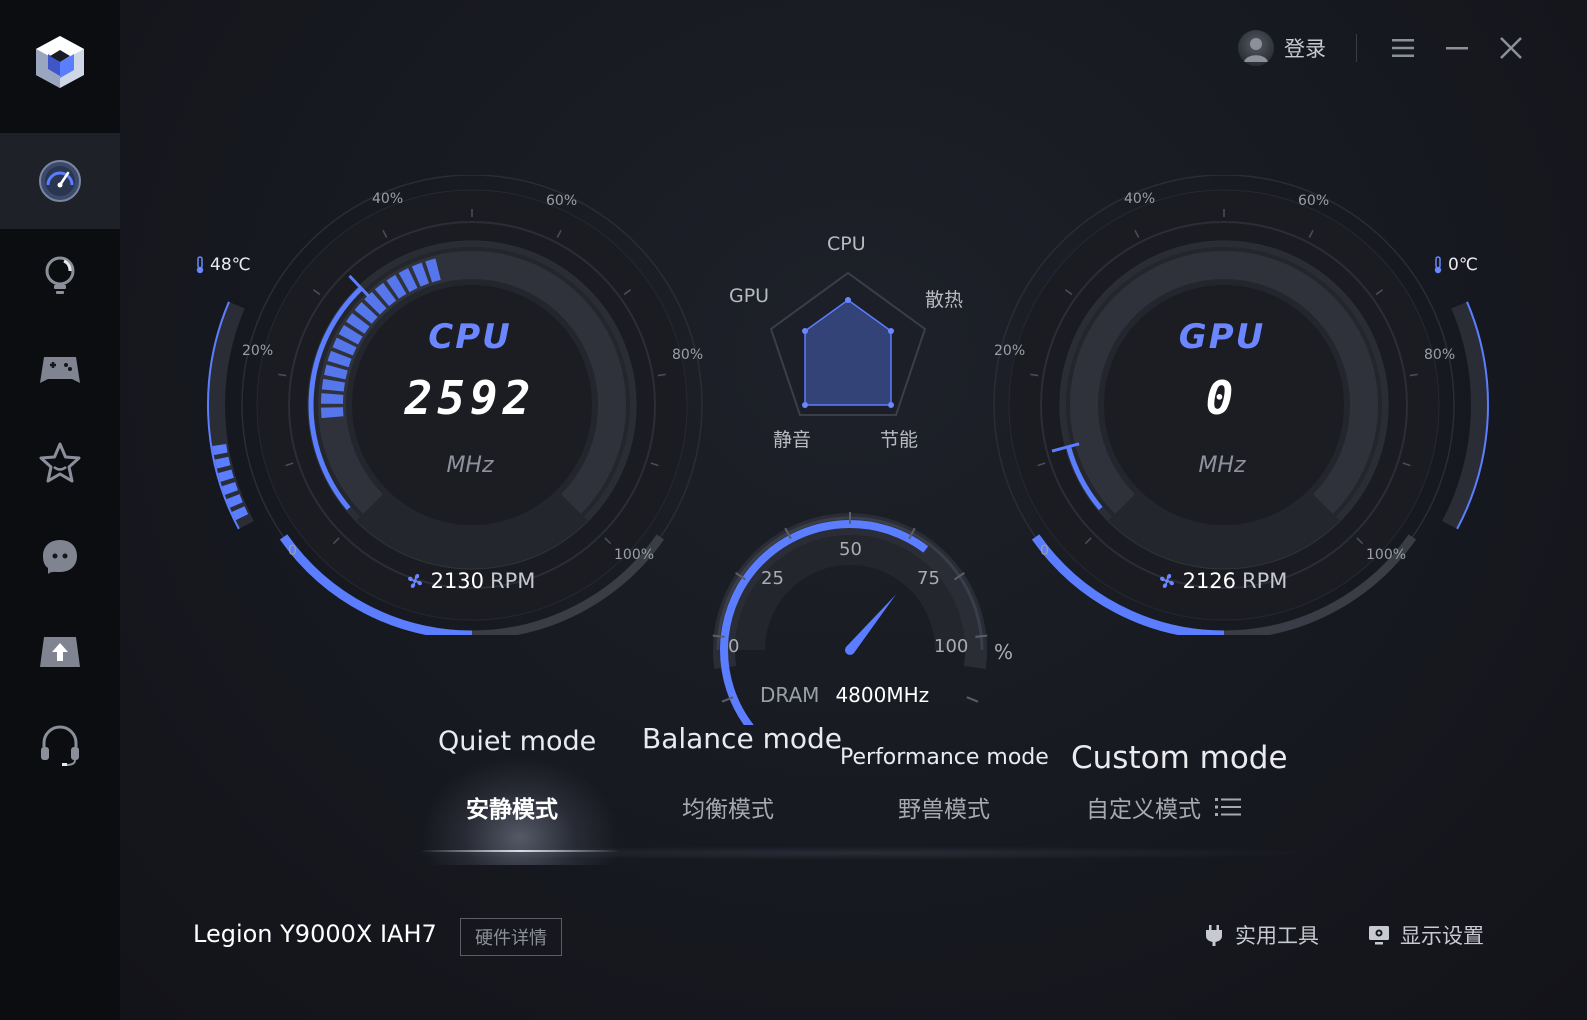 This screenshot has height=1020, width=1587. I want to click on cpu-title: CPU, so click(470, 337).